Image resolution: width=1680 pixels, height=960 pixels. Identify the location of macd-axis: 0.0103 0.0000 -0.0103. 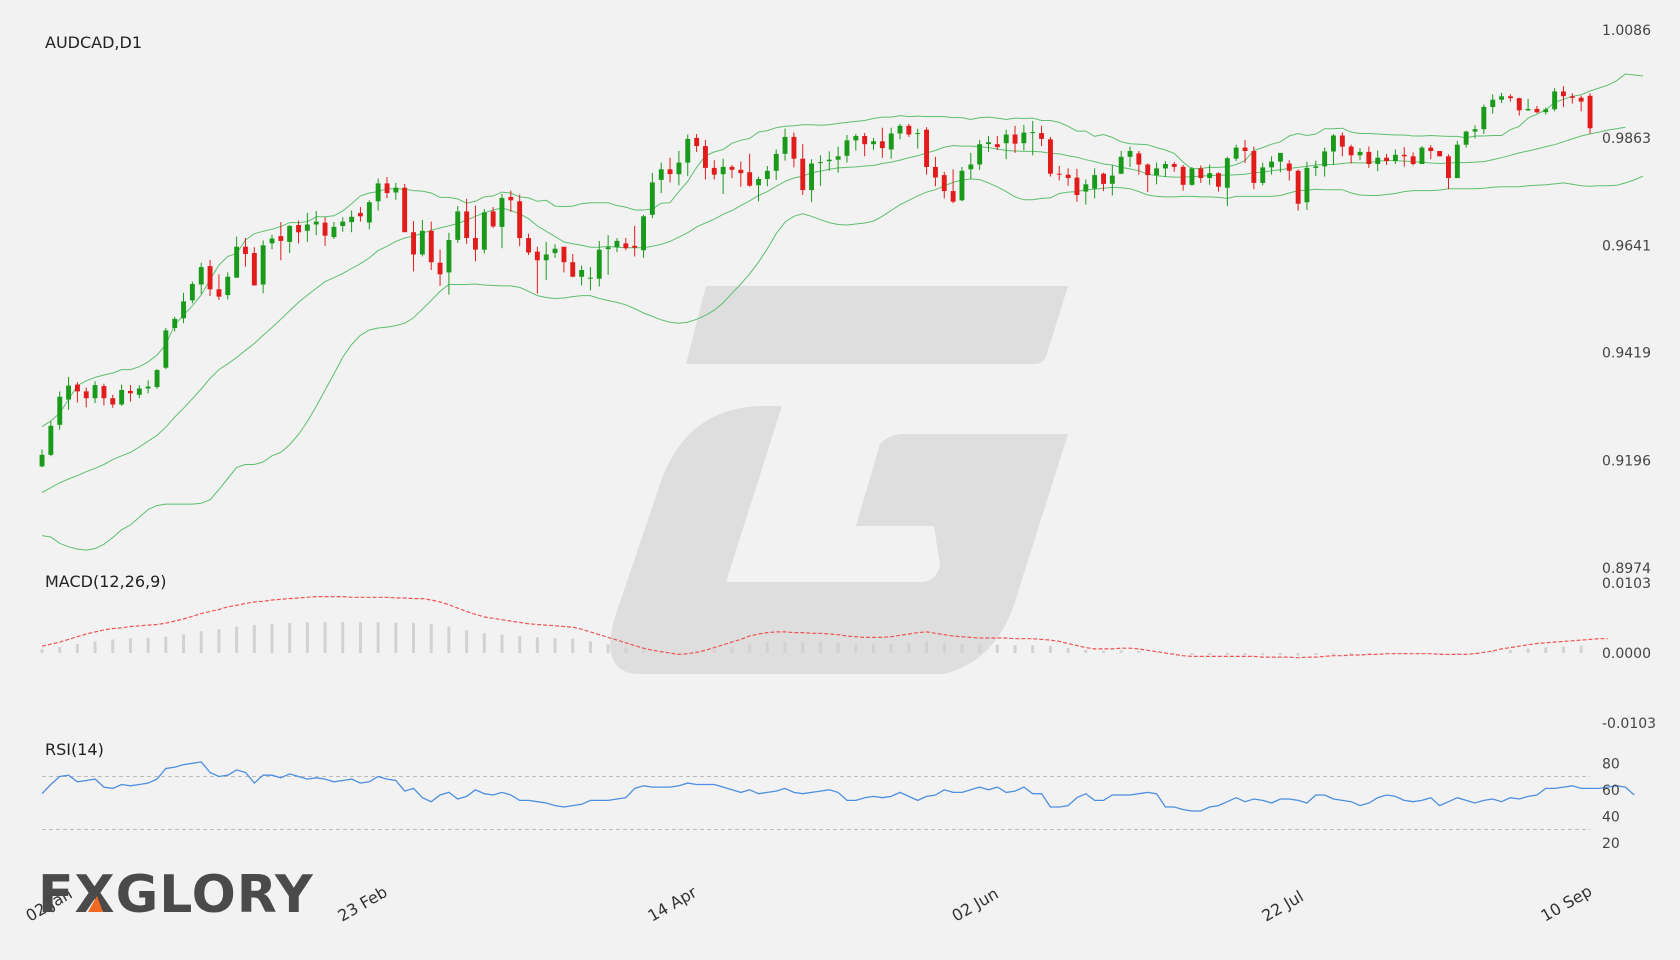
(1629, 654).